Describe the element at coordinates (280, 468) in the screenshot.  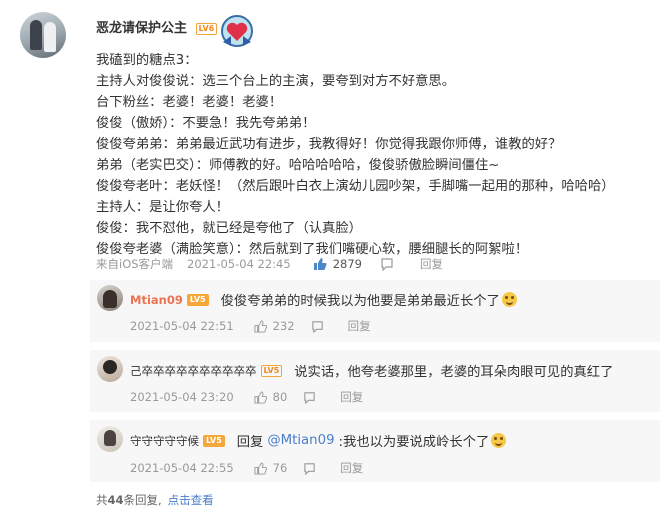
I see `like-count: 76` at that location.